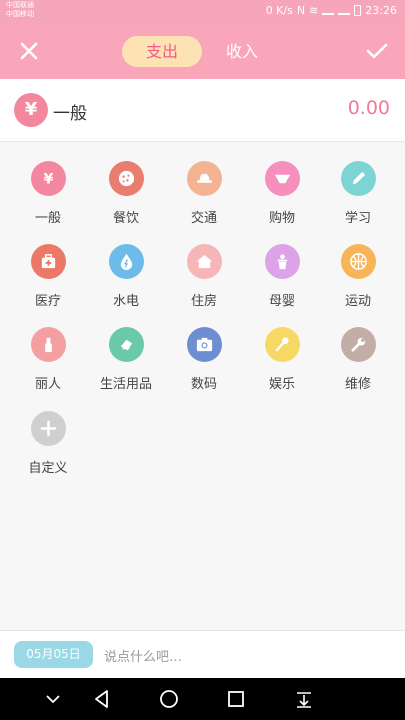 Image resolution: width=405 pixels, height=720 pixels. I want to click on amount-row: ¥ 一般 0.00, so click(202, 110).